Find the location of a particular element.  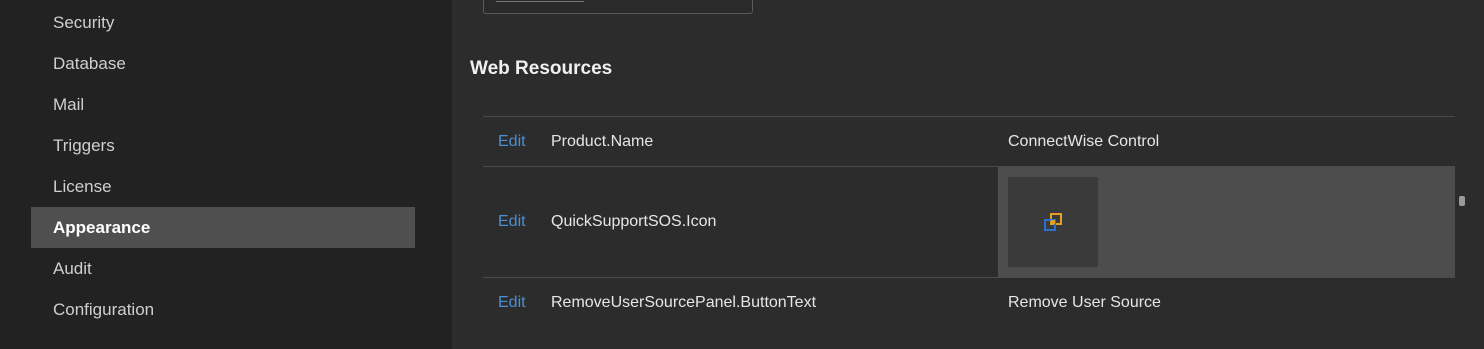

sidebar-item-configuration: Configuration is located at coordinates (223, 309).